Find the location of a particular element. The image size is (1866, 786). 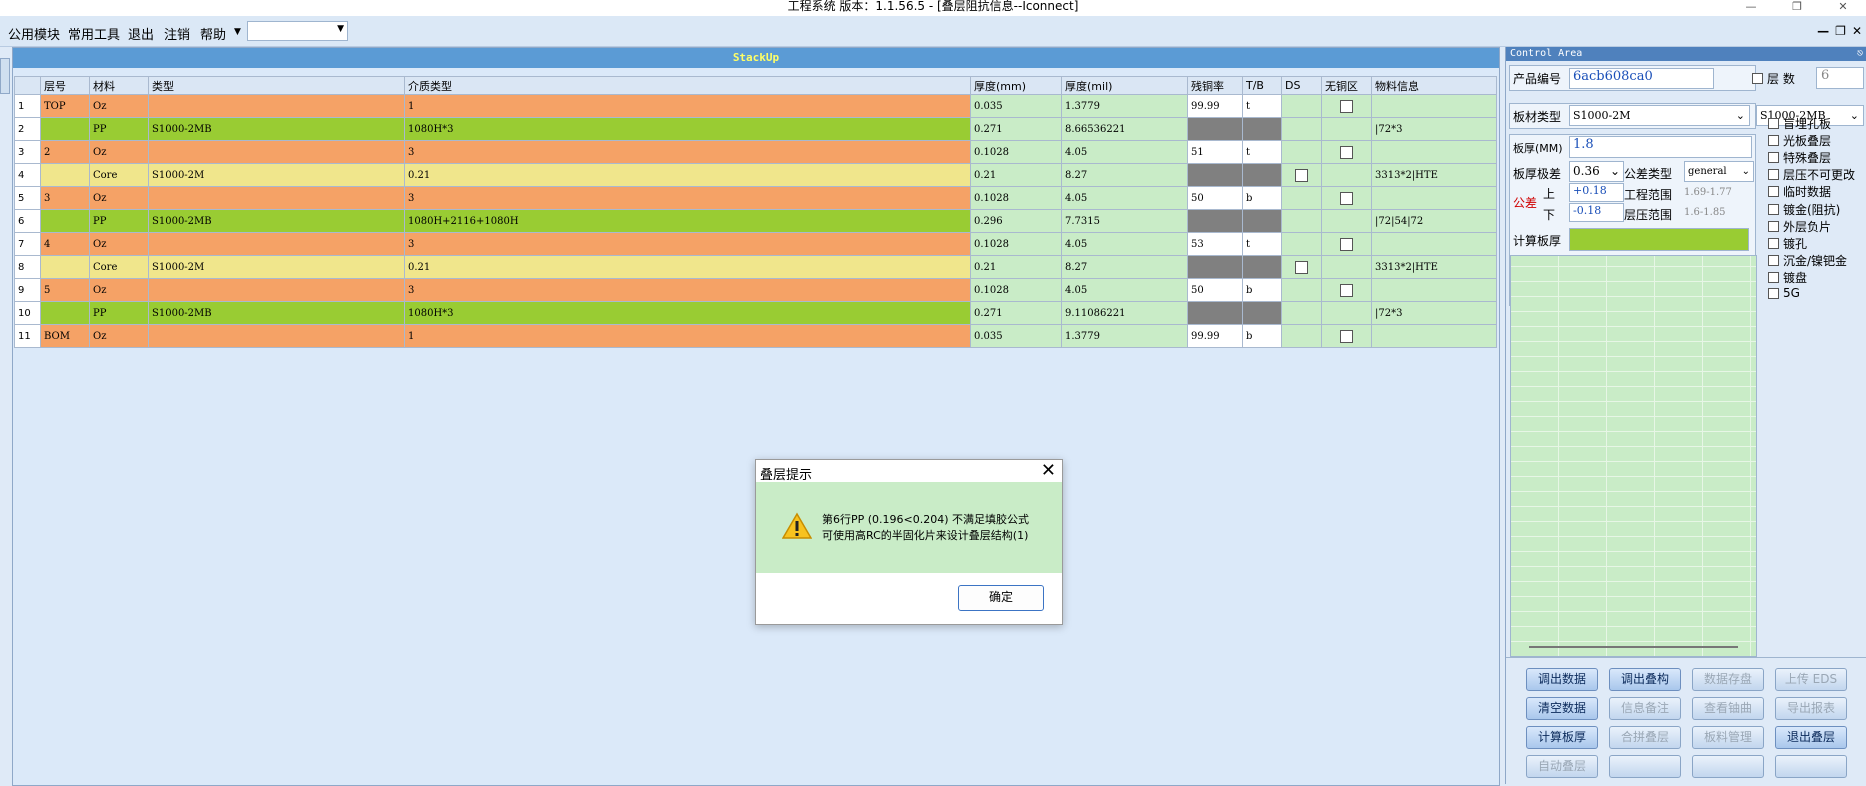

action-button: 退出叠层 is located at coordinates (1811, 737).